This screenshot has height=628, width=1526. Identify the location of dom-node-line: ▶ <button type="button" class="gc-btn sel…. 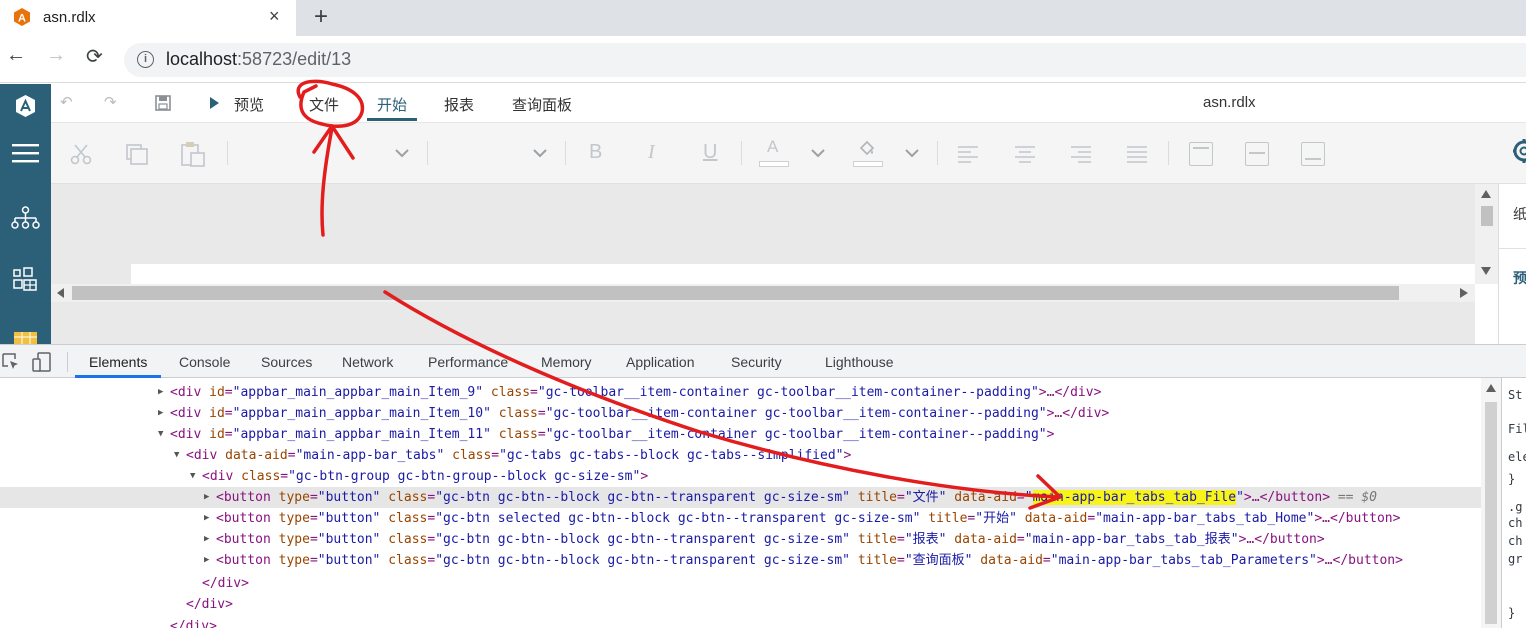
(740, 518).